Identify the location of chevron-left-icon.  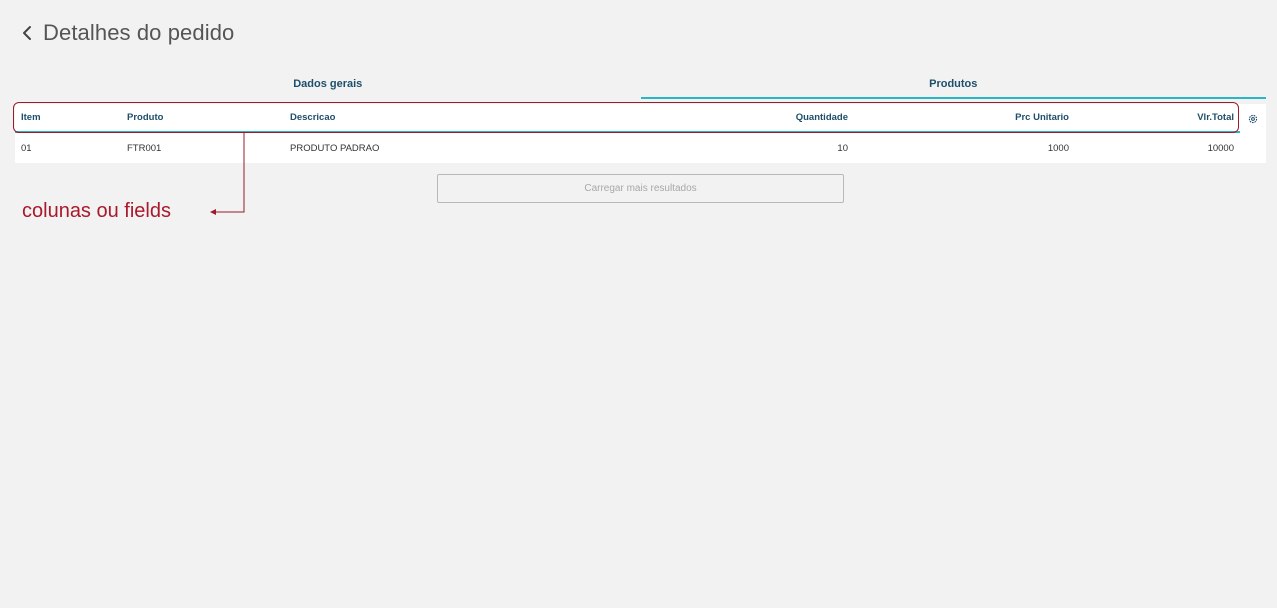
(27, 33).